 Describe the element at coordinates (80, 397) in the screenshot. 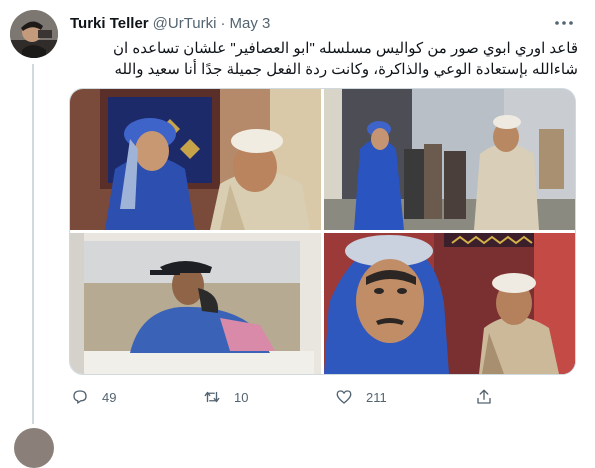

I see `reply-icon` at that location.